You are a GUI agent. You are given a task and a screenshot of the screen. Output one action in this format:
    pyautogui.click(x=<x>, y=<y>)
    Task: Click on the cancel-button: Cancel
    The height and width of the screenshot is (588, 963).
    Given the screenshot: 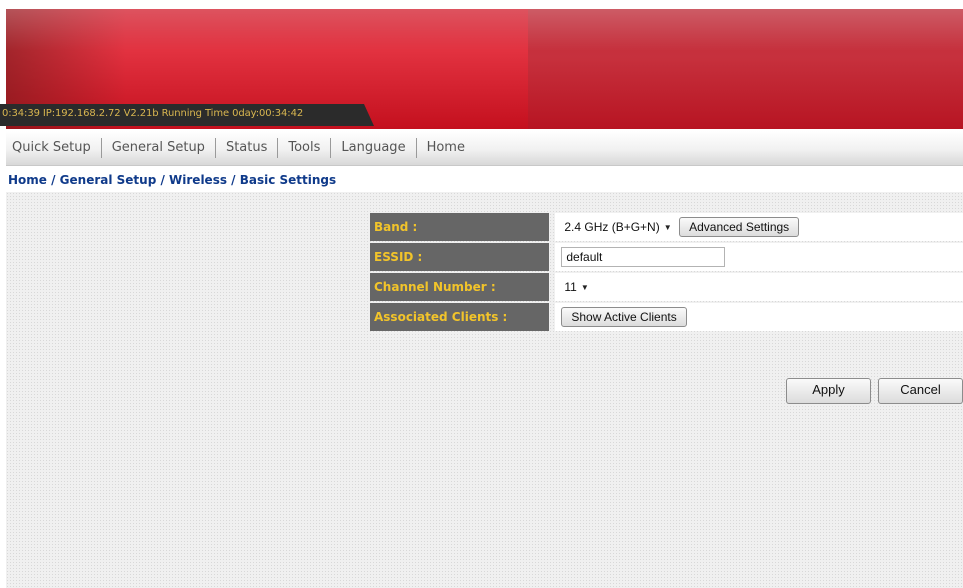 What is the action you would take?
    pyautogui.click(x=920, y=391)
    